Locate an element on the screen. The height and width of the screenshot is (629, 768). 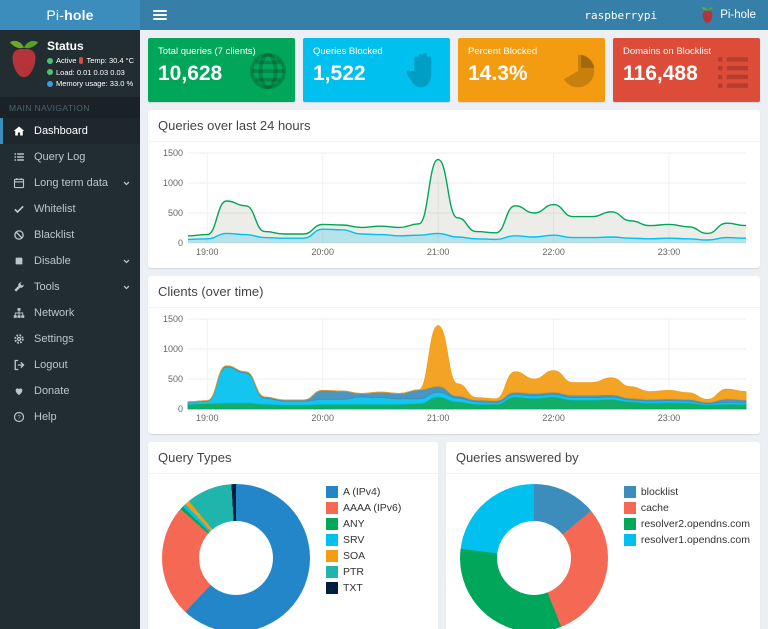
gears-icon is located at coordinates (19, 339).